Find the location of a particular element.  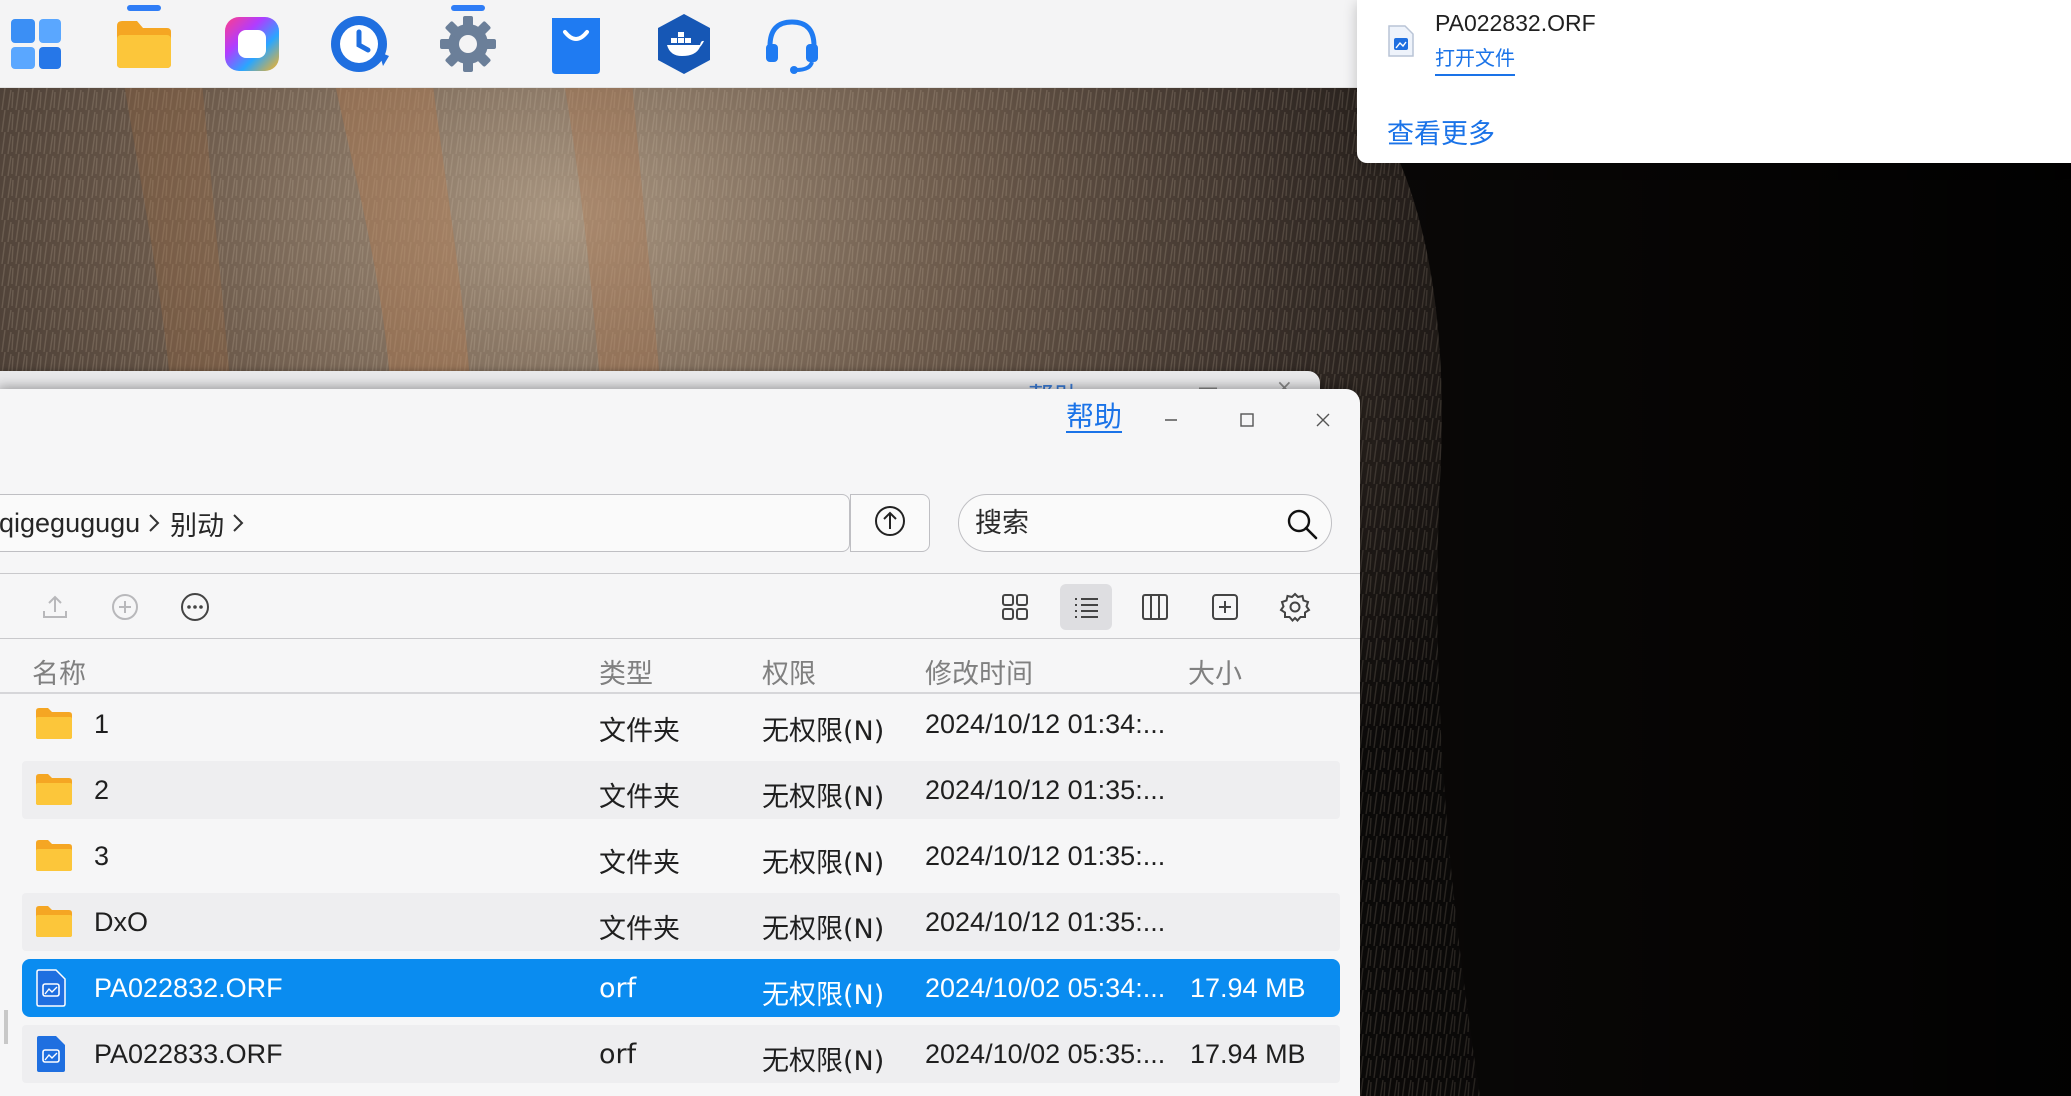

open-file-link: 打开文件 is located at coordinates (1475, 59).